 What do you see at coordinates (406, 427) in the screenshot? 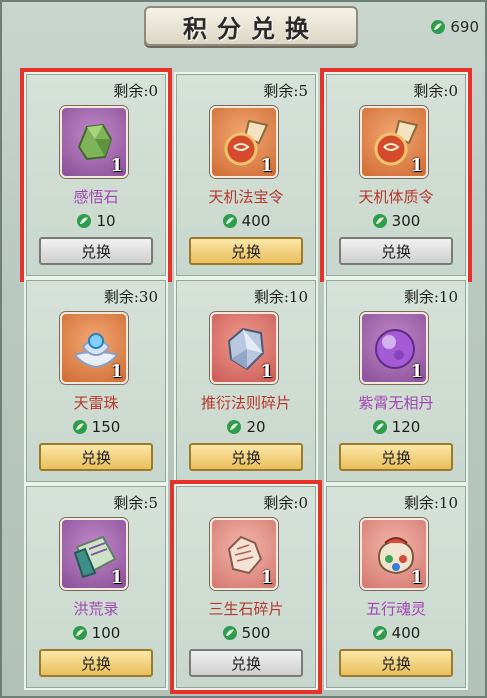
I see `price-value: 120` at bounding box center [406, 427].